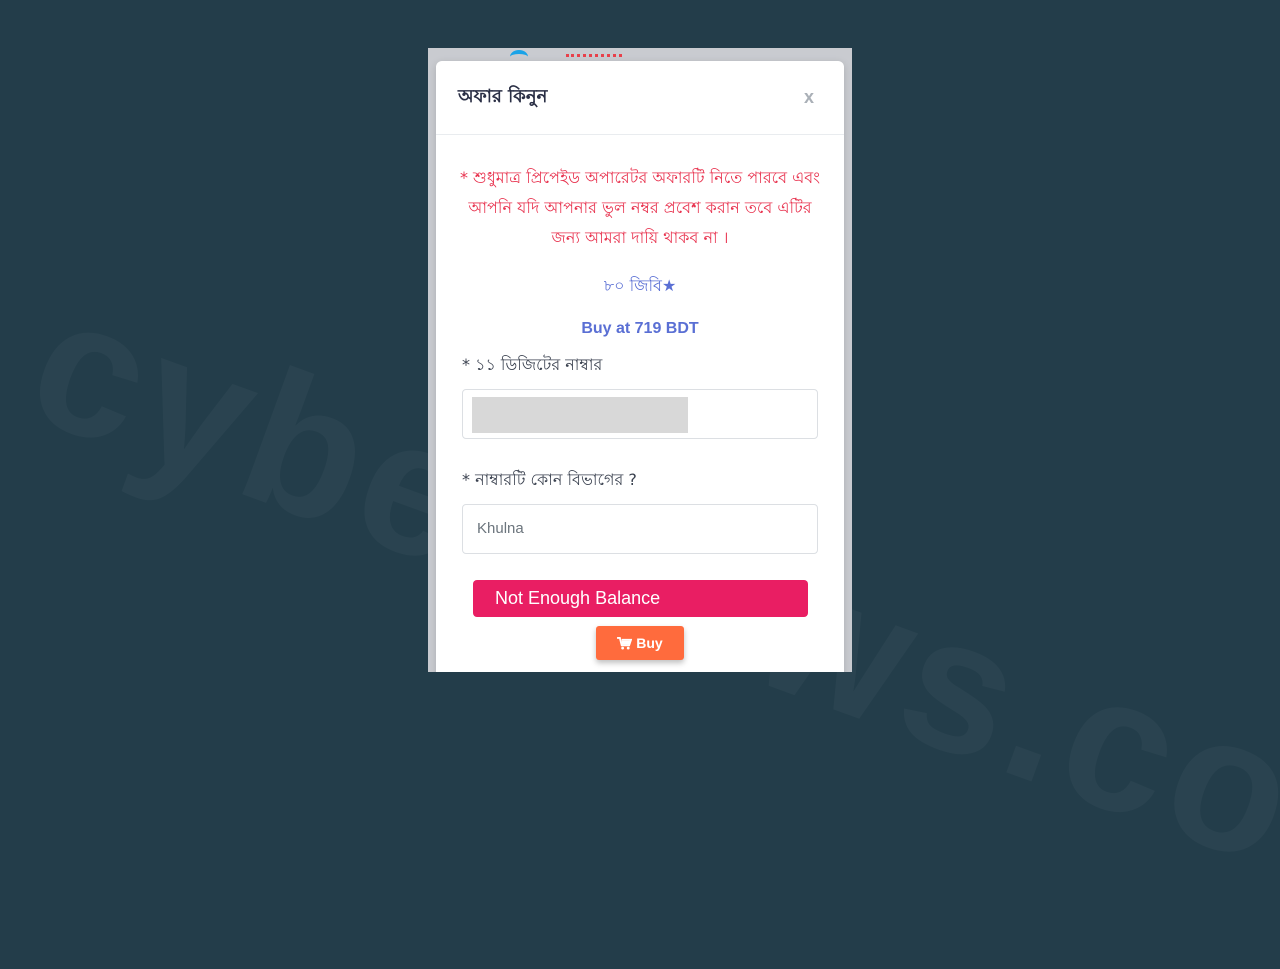 Image resolution: width=1280 pixels, height=969 pixels. I want to click on buy-button-label: Buy, so click(649, 643).